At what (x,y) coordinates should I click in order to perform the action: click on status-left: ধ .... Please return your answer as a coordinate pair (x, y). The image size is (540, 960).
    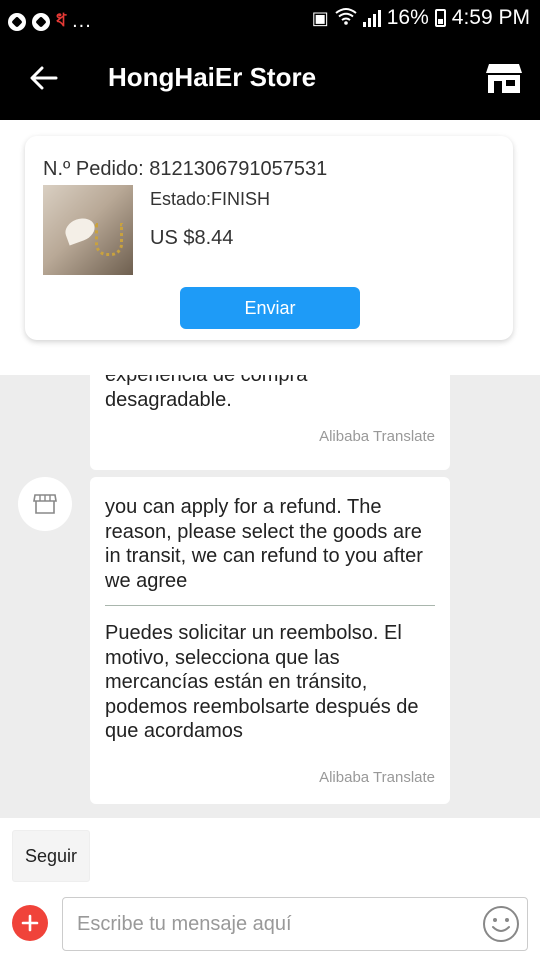
    Looking at the image, I should click on (50, 21).